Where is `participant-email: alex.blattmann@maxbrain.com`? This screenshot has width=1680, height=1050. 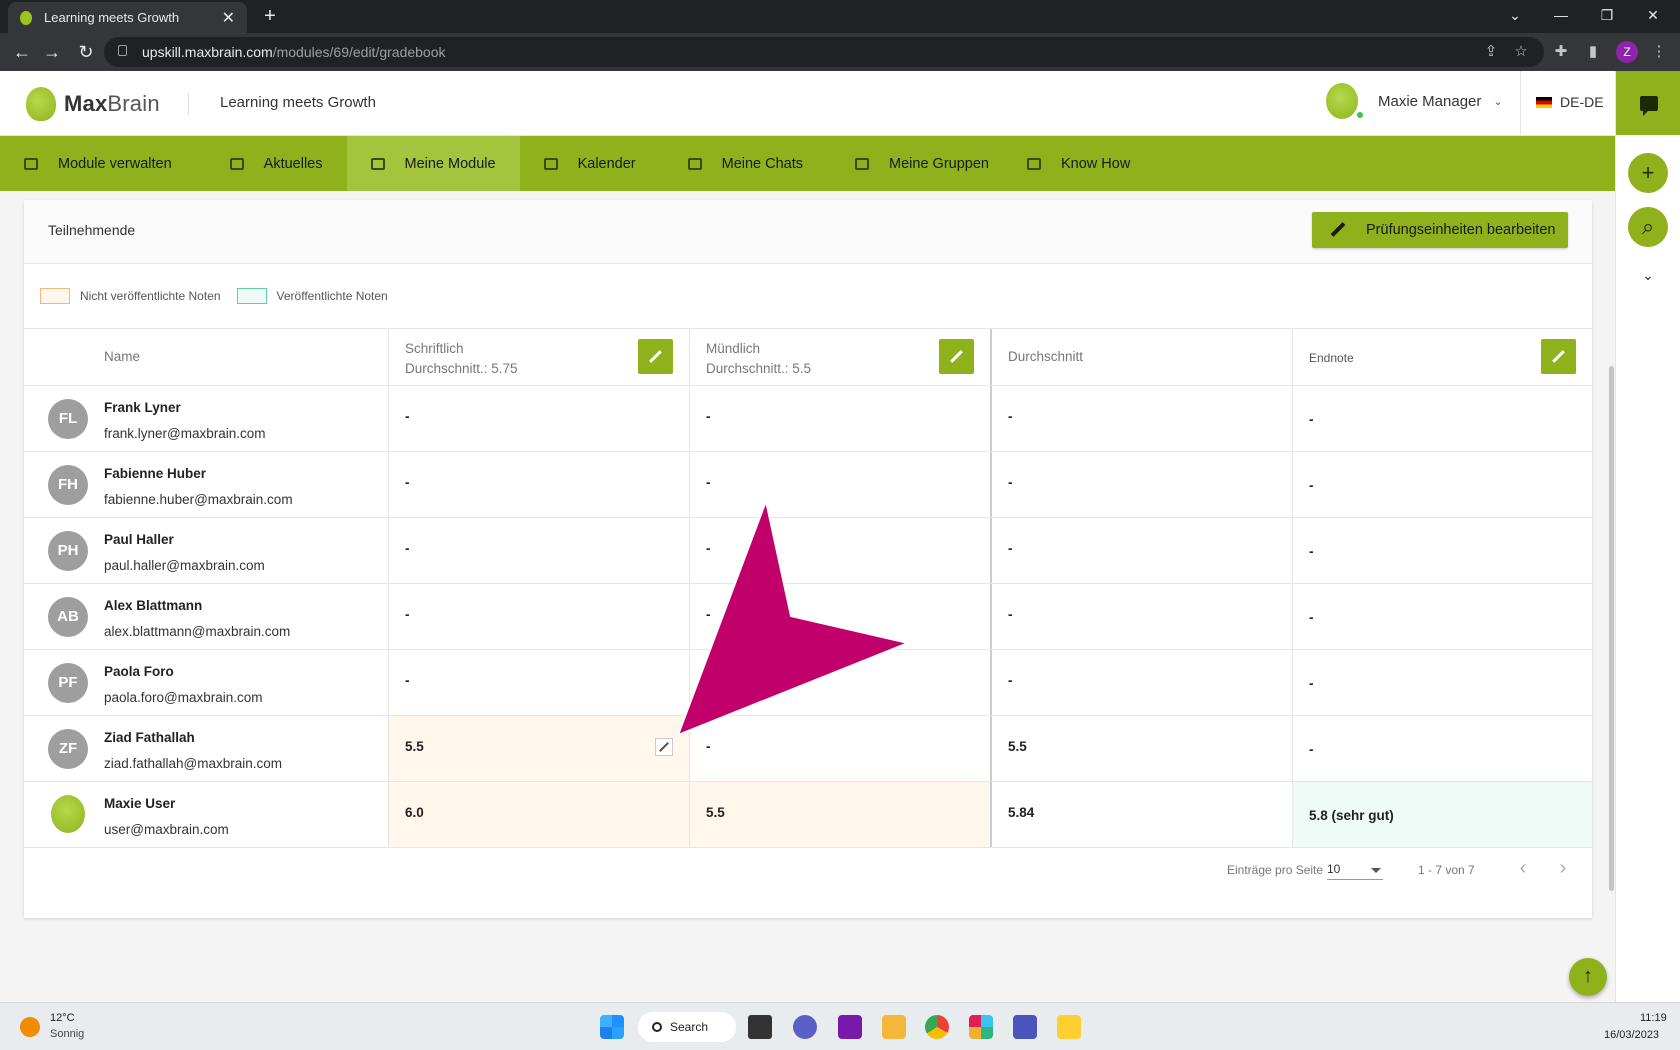 participant-email: alex.blattmann@maxbrain.com is located at coordinates (197, 631).